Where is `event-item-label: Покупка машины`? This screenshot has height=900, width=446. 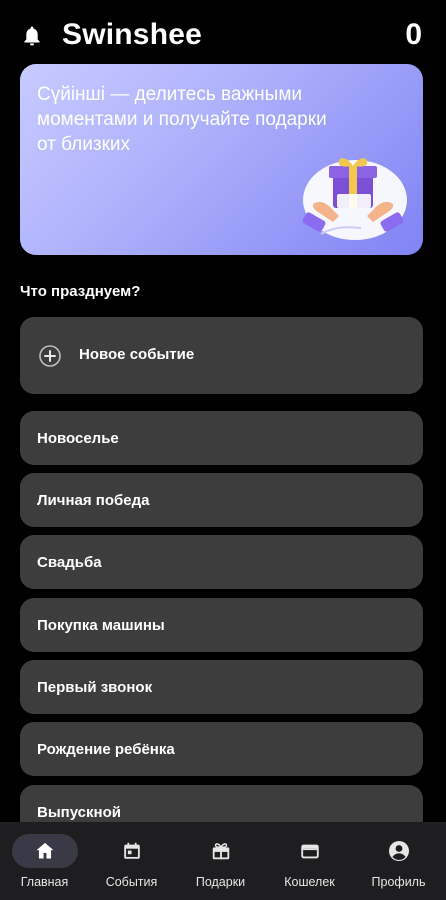
event-item-label: Покупка машины is located at coordinates (101, 625).